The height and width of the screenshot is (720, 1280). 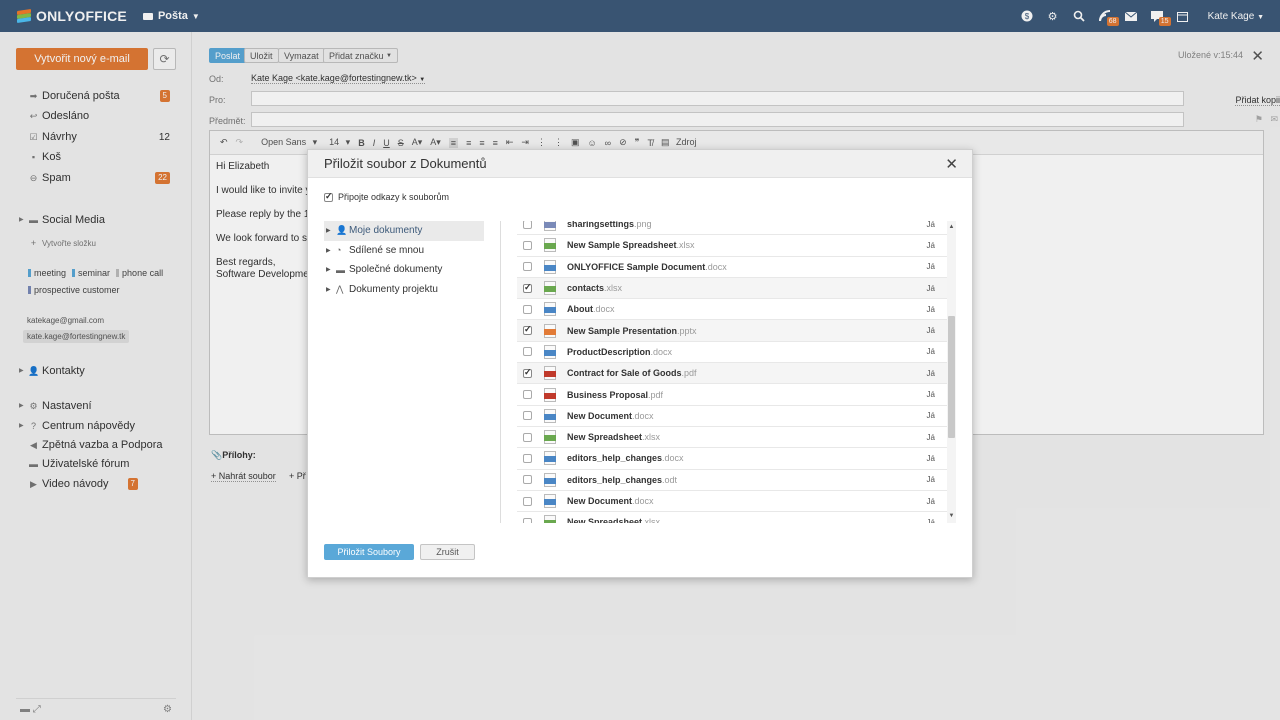 I want to click on file-extension: .pptx, so click(x=687, y=330).